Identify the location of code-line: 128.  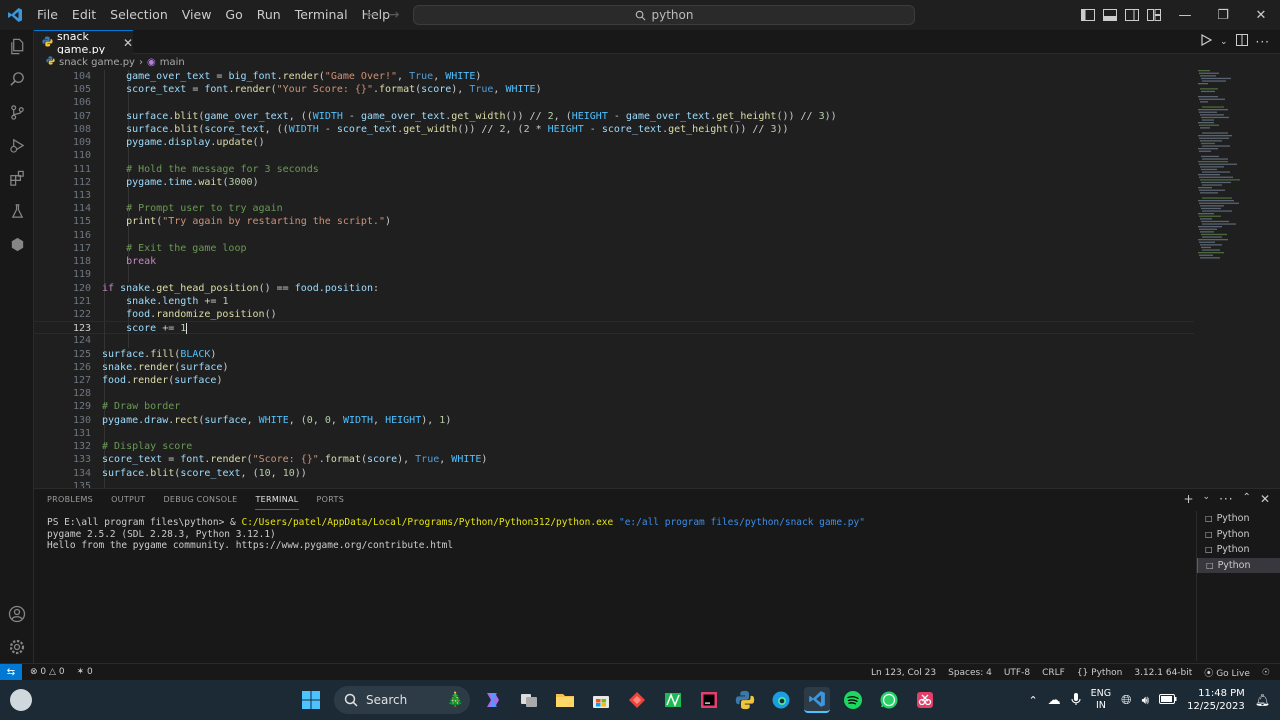
(614, 394).